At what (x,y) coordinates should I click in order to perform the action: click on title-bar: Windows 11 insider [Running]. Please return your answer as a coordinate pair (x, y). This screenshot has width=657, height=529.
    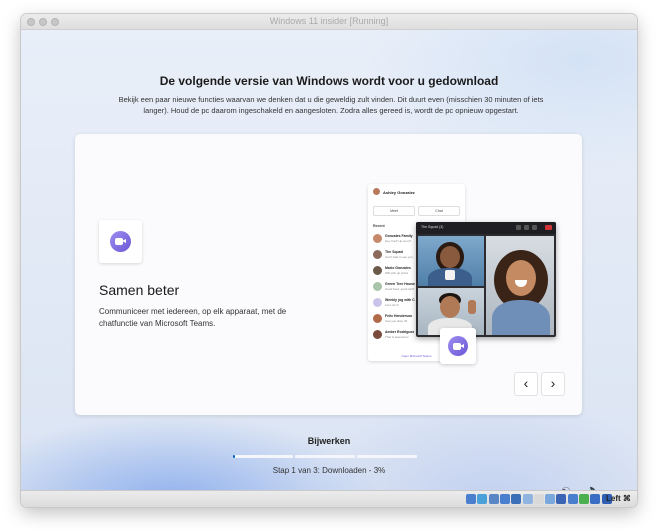
    Looking at the image, I should click on (329, 22).